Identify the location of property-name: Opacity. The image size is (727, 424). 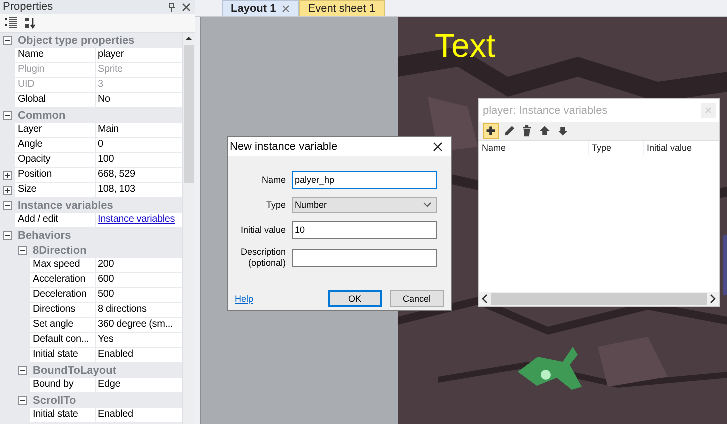
(55, 160).